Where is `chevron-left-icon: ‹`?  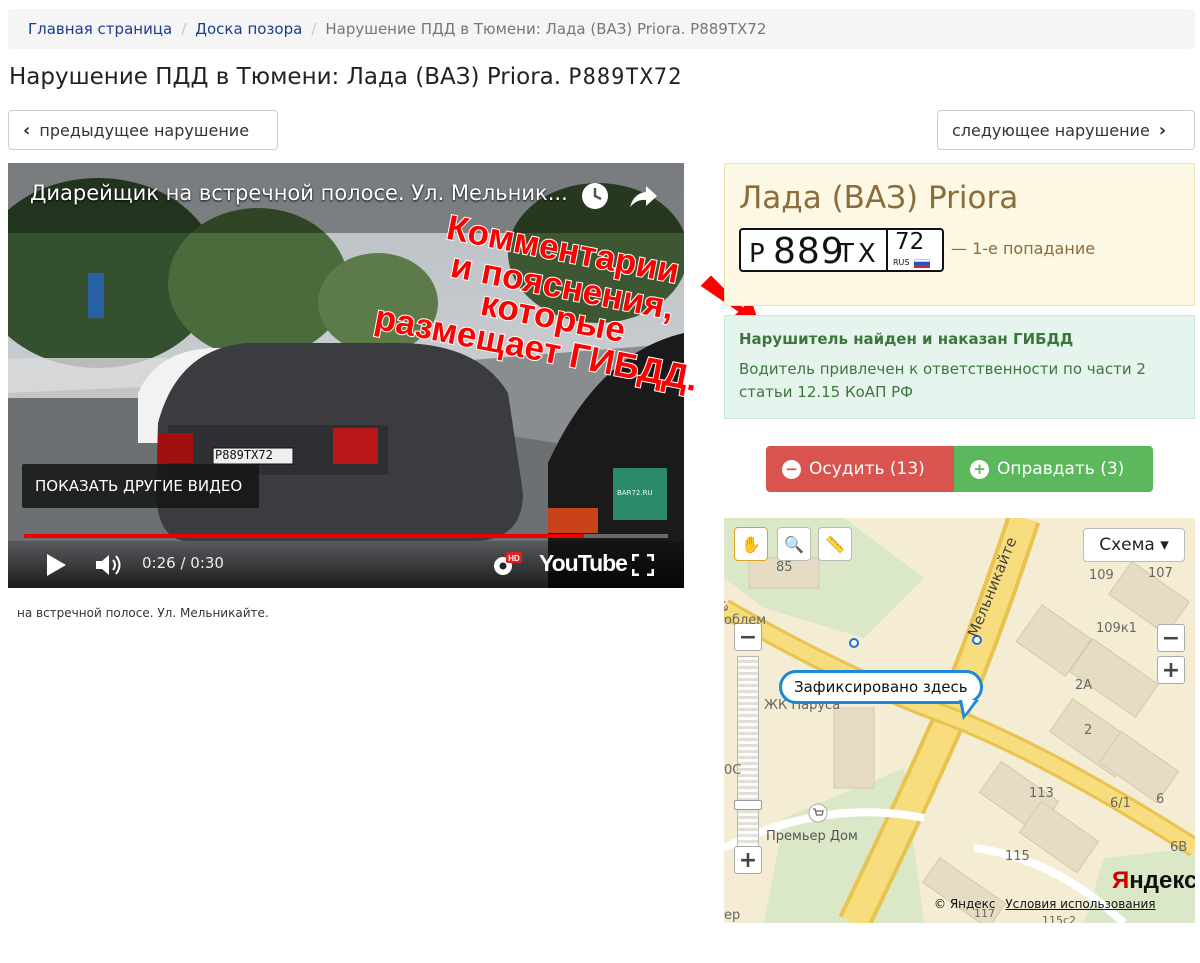
chevron-left-icon: ‹ is located at coordinates (27, 130).